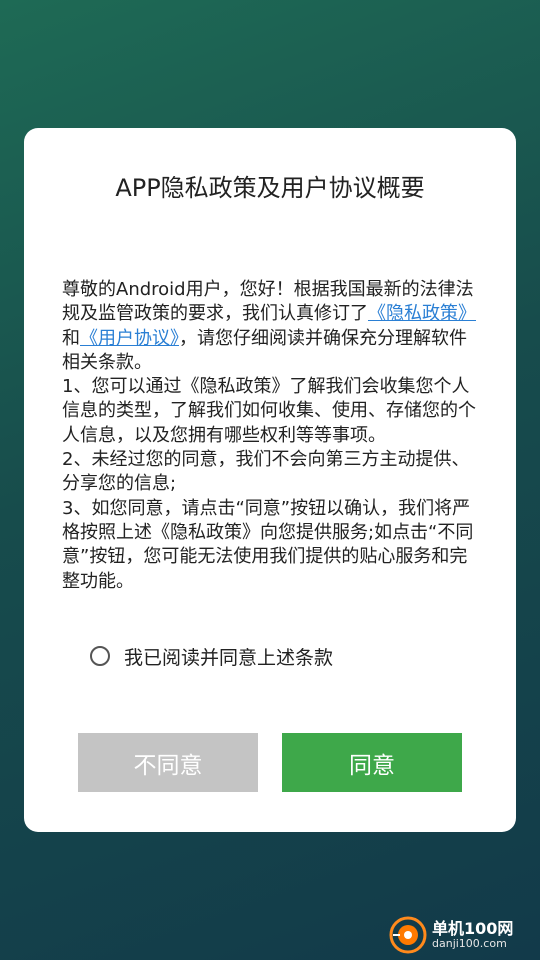  What do you see at coordinates (229, 657) in the screenshot?
I see `agree-checkbox-label: 我已阅读并同意上述条款` at bounding box center [229, 657].